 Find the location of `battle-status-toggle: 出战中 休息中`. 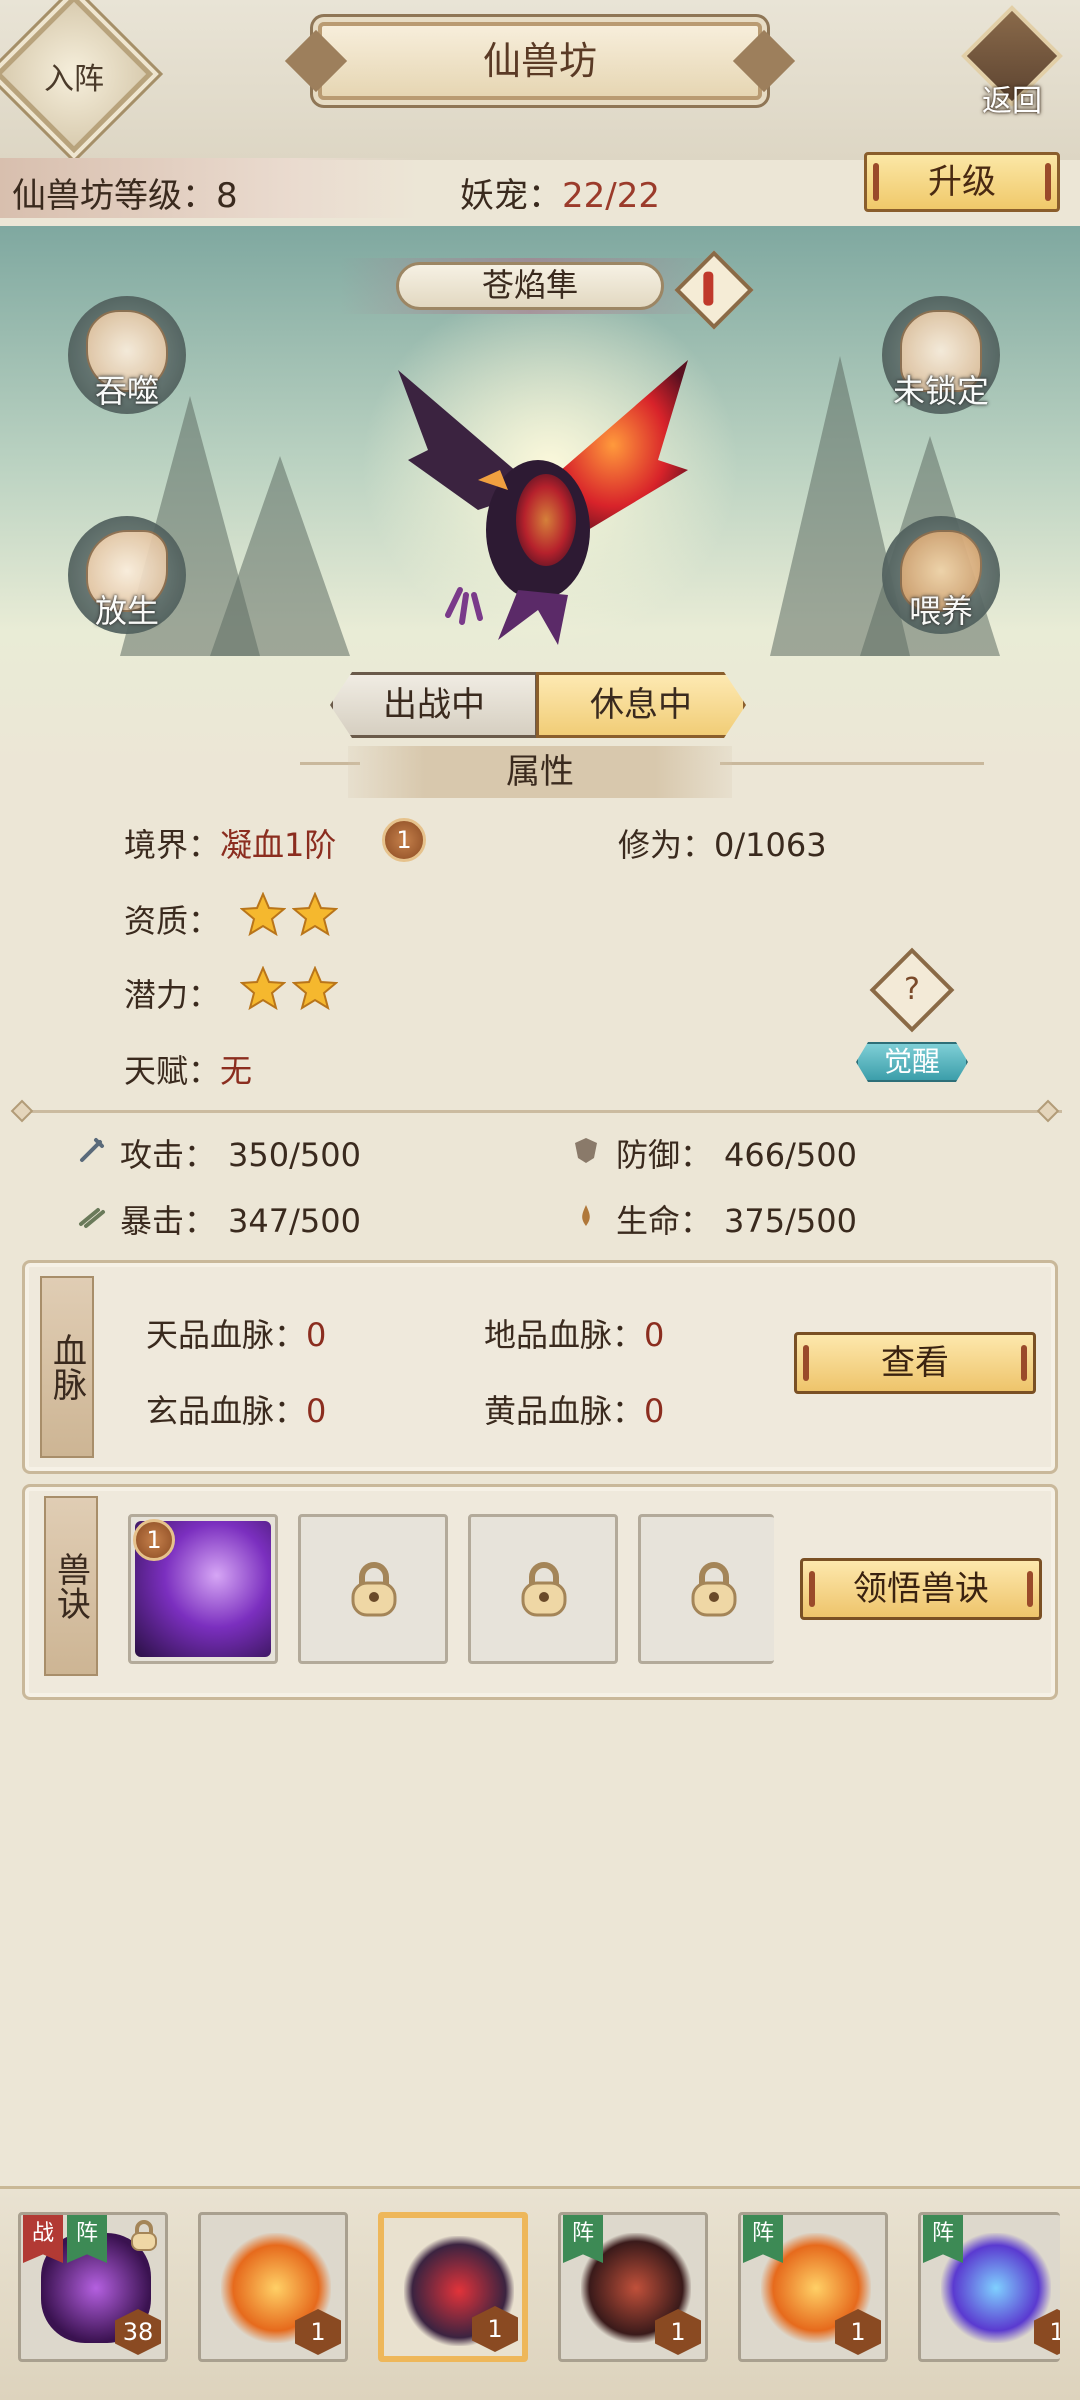

battle-status-toggle: 出战中 休息中 is located at coordinates (538, 705).